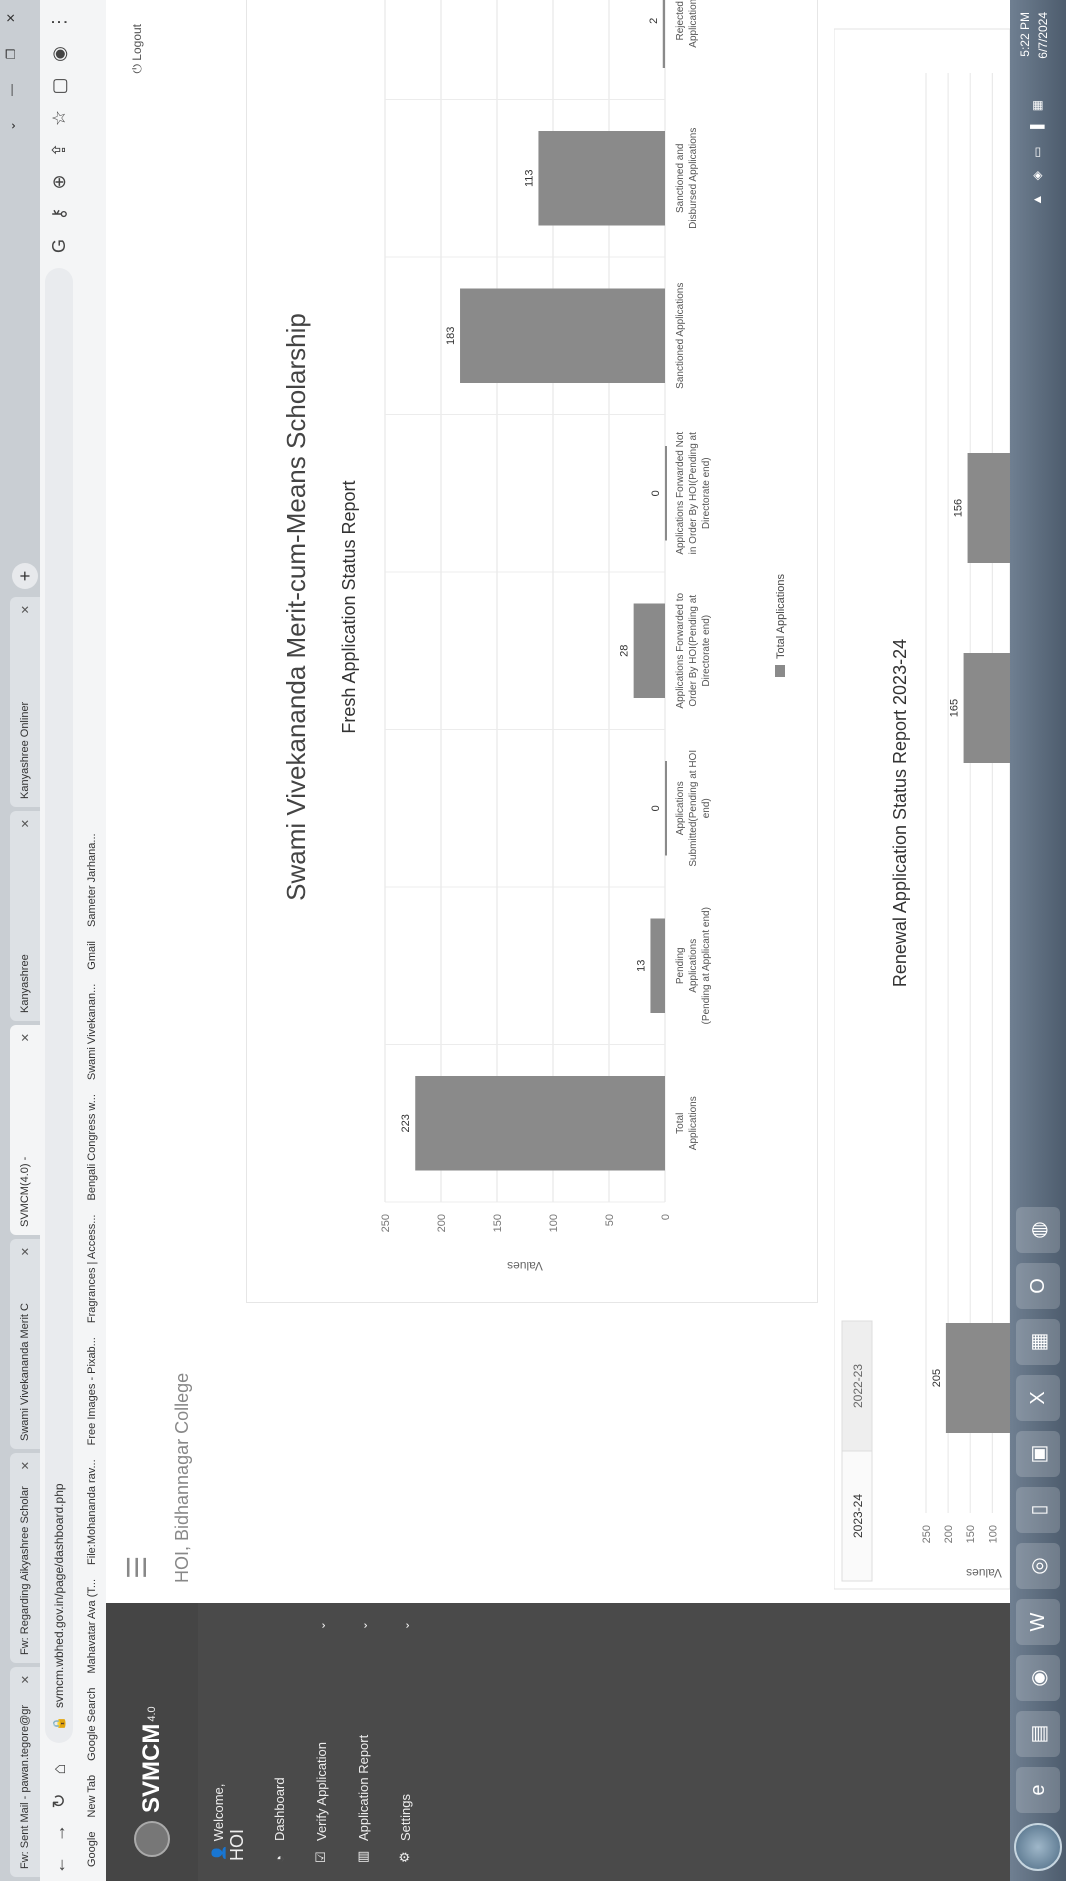 This screenshot has width=1066, height=1881. Describe the element at coordinates (92, 1849) in the screenshot. I see `bookmark: Google` at that location.